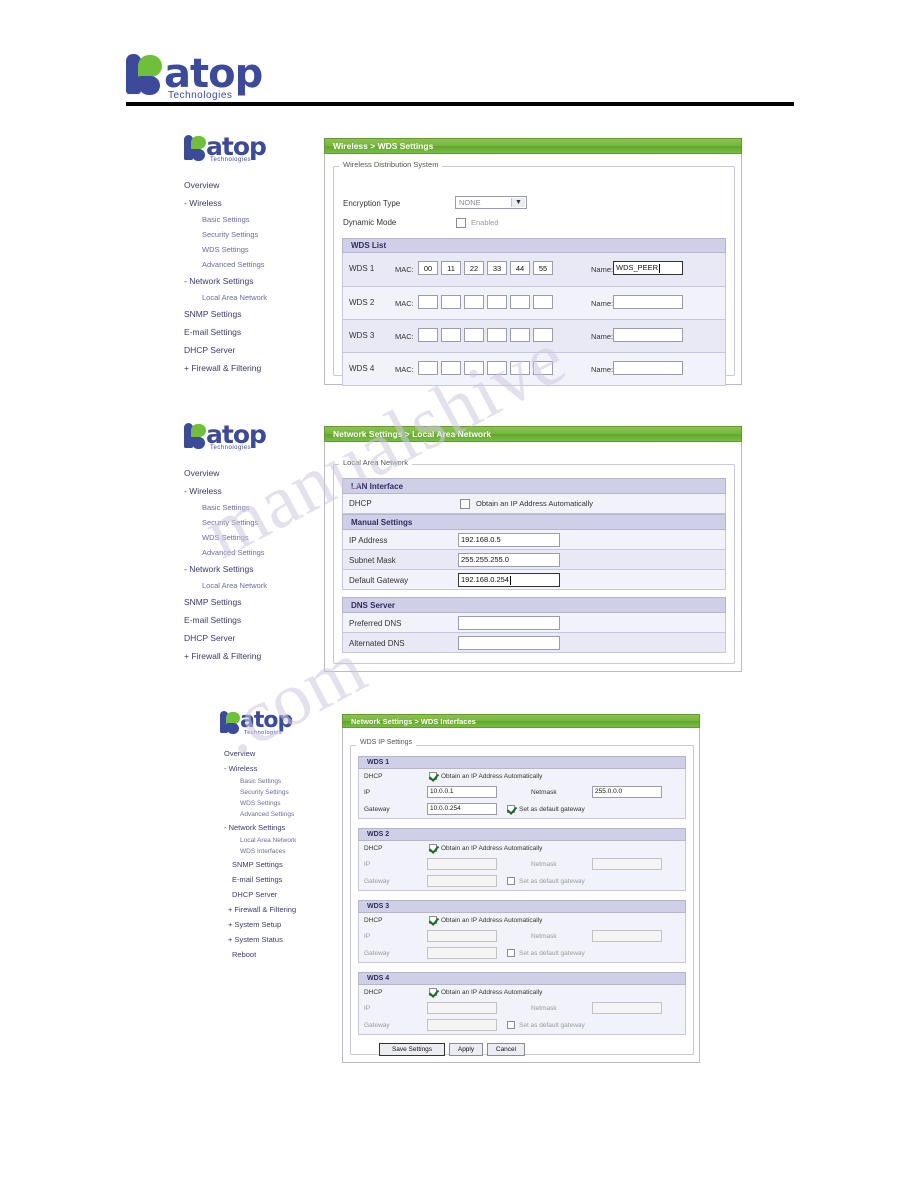 This screenshot has height=1188, width=918. Describe the element at coordinates (461, 223) in the screenshot. I see `dynamic-mode-checkbox` at that location.